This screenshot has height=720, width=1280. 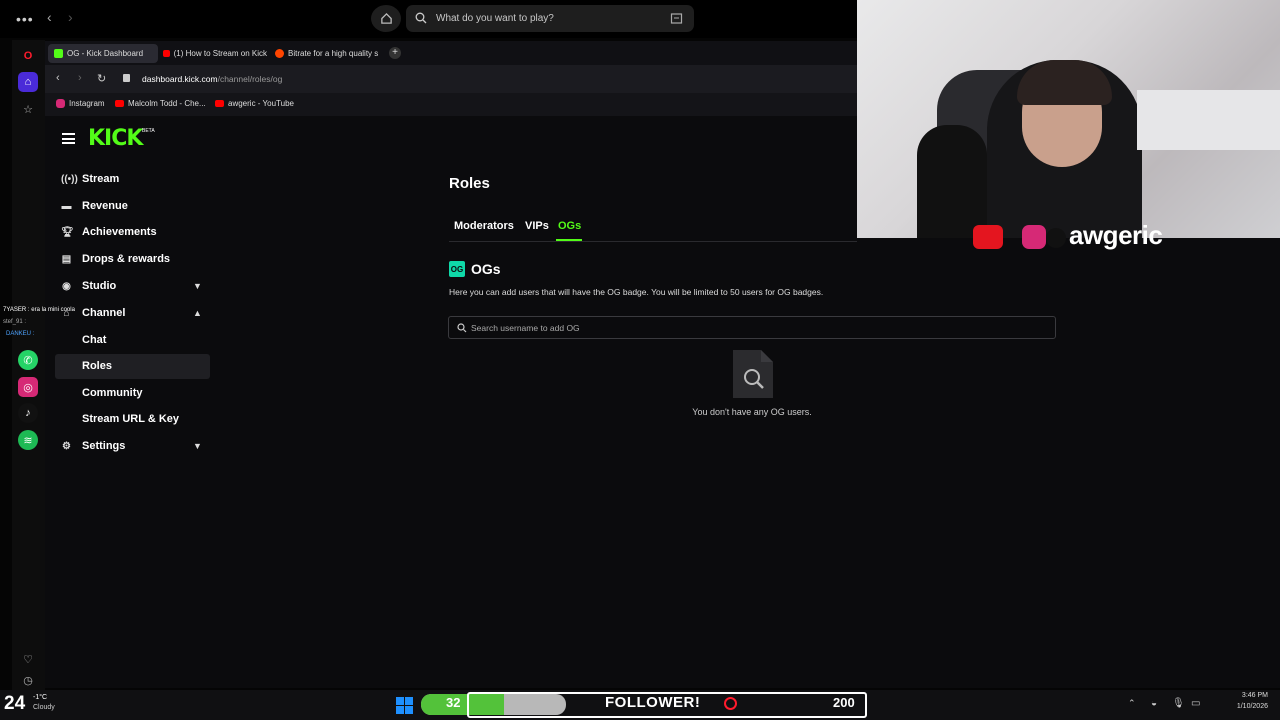 What do you see at coordinates (94, 340) in the screenshot?
I see `sidebar-subitem-chat: Chat` at bounding box center [94, 340].